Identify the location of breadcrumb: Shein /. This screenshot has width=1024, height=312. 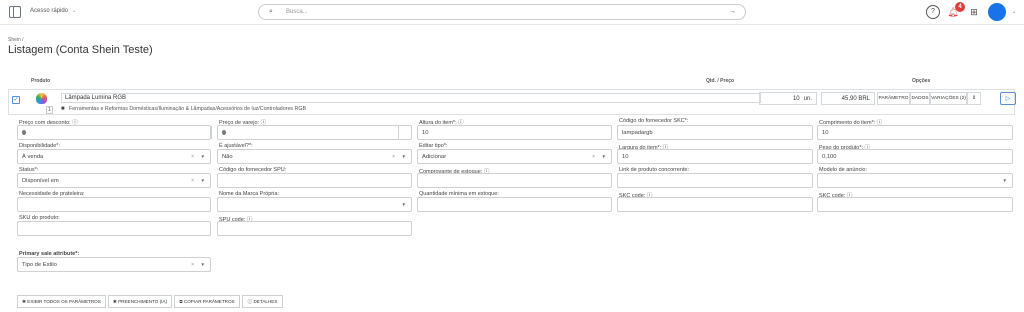
(16, 40).